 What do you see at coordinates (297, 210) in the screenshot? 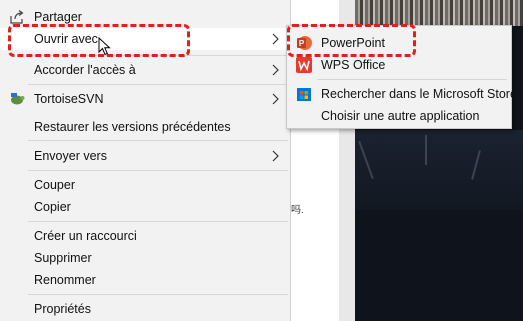
I see `document-text-fragment: 吗.` at bounding box center [297, 210].